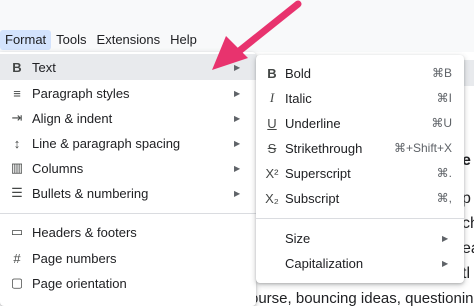  I want to click on submenu-item-label: Size, so click(298, 238).